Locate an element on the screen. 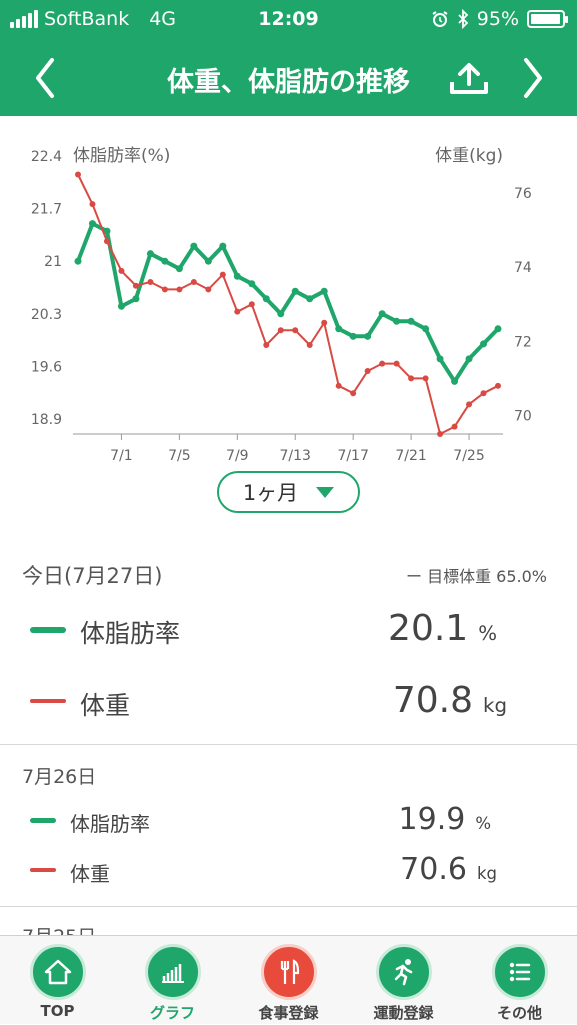  right-axis-title: 体重(kg) is located at coordinates (469, 156).